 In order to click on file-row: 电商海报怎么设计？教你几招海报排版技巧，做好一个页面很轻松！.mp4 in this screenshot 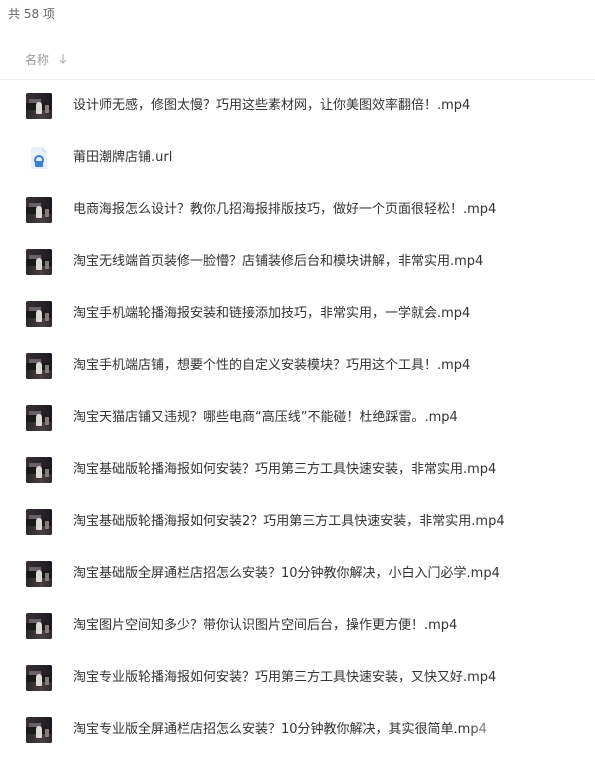, I will do `click(297, 210)`.